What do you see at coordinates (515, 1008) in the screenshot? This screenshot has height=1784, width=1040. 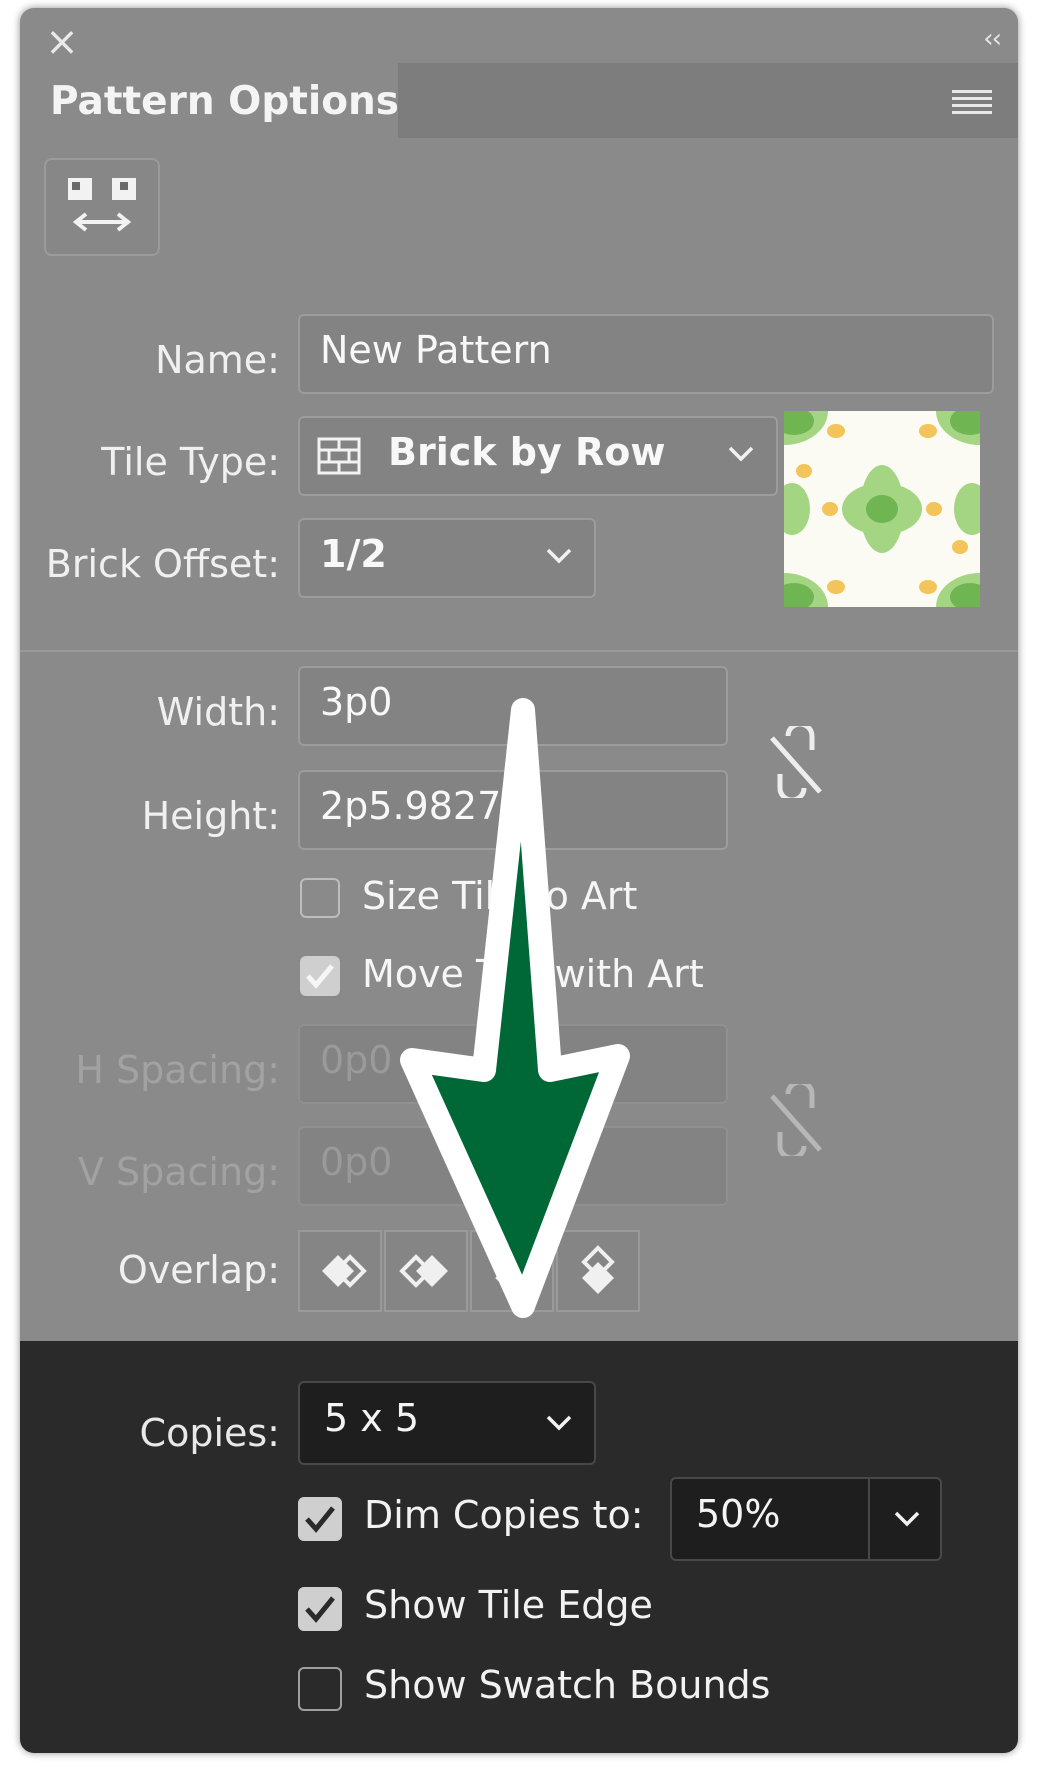 I see `arrow-down-annotation` at bounding box center [515, 1008].